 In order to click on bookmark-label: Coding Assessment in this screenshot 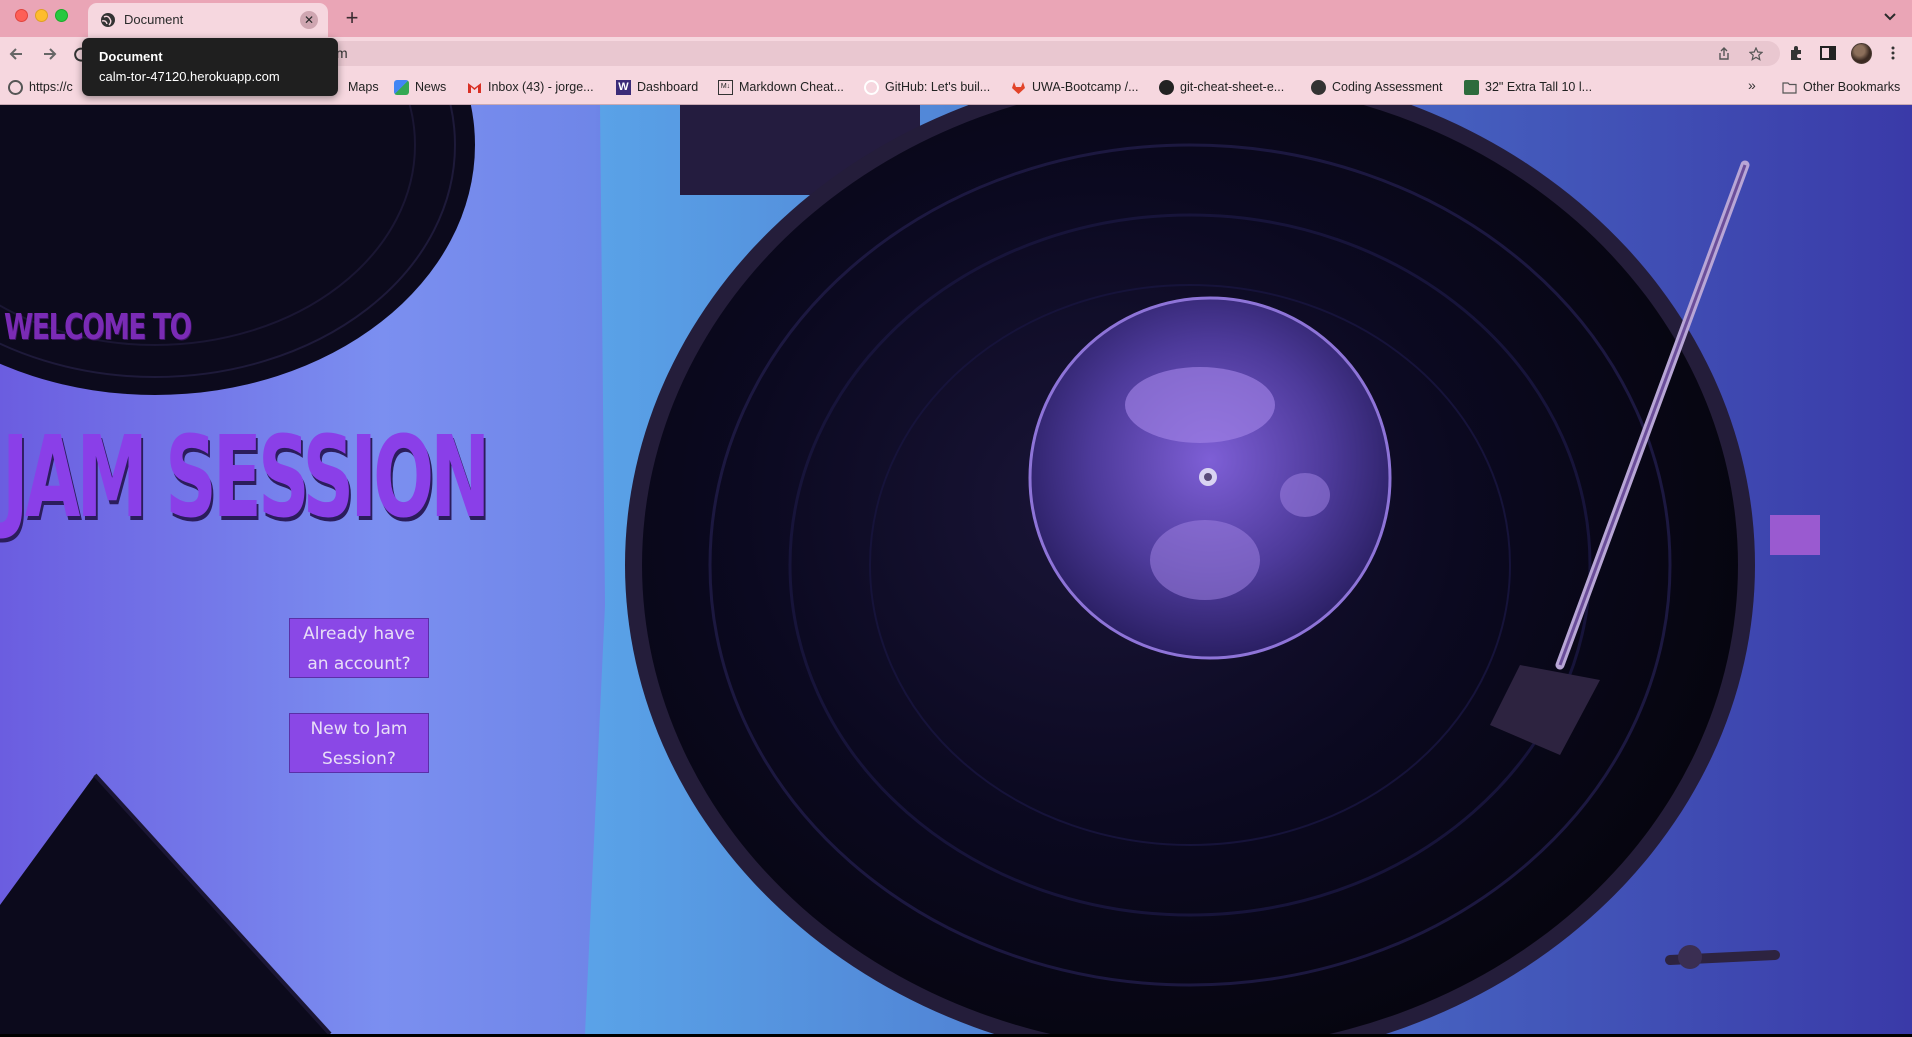, I will do `click(1387, 87)`.